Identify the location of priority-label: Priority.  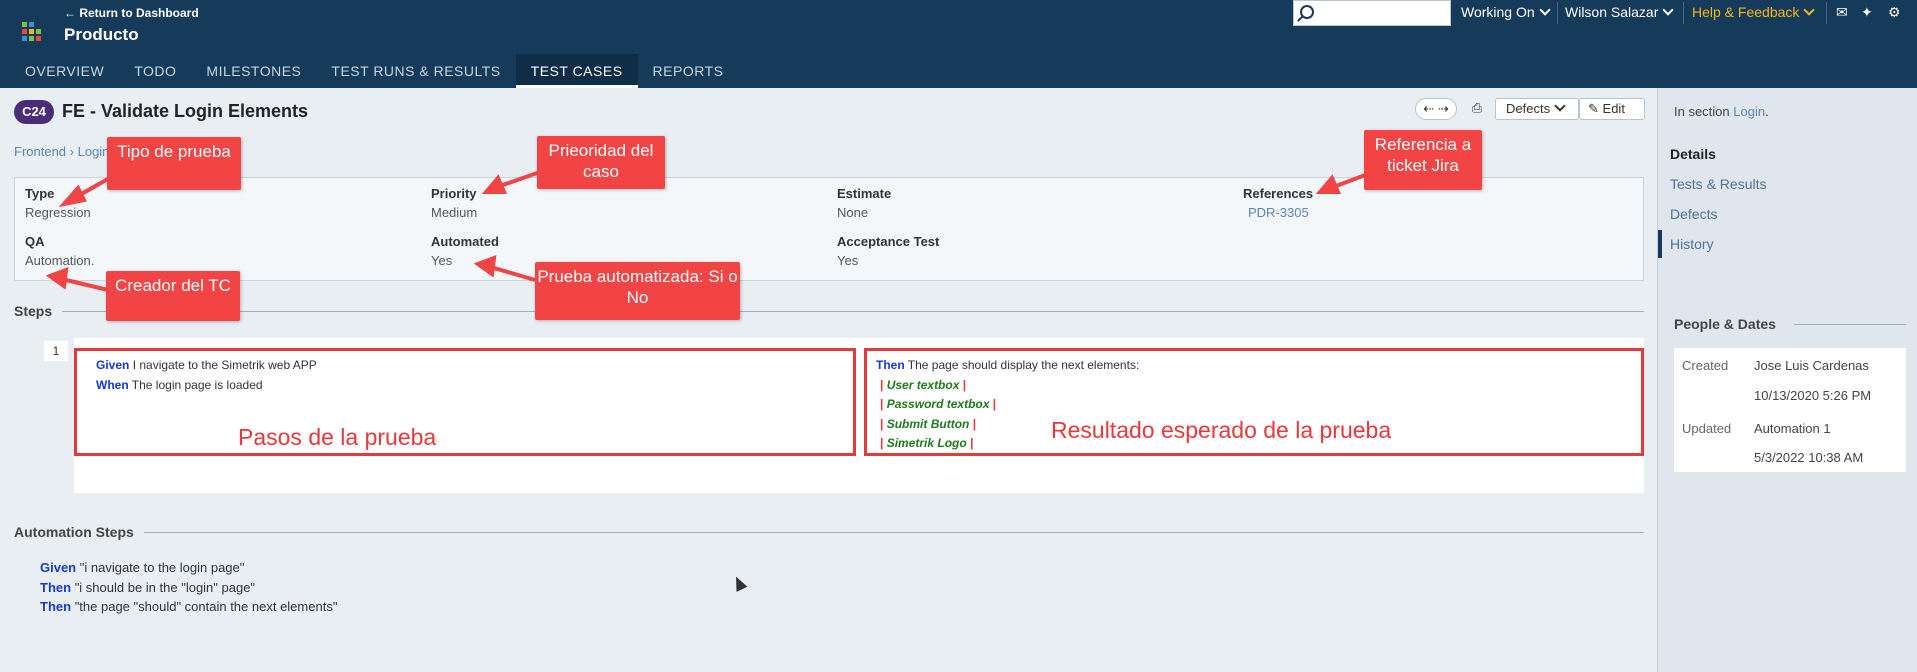
(454, 193).